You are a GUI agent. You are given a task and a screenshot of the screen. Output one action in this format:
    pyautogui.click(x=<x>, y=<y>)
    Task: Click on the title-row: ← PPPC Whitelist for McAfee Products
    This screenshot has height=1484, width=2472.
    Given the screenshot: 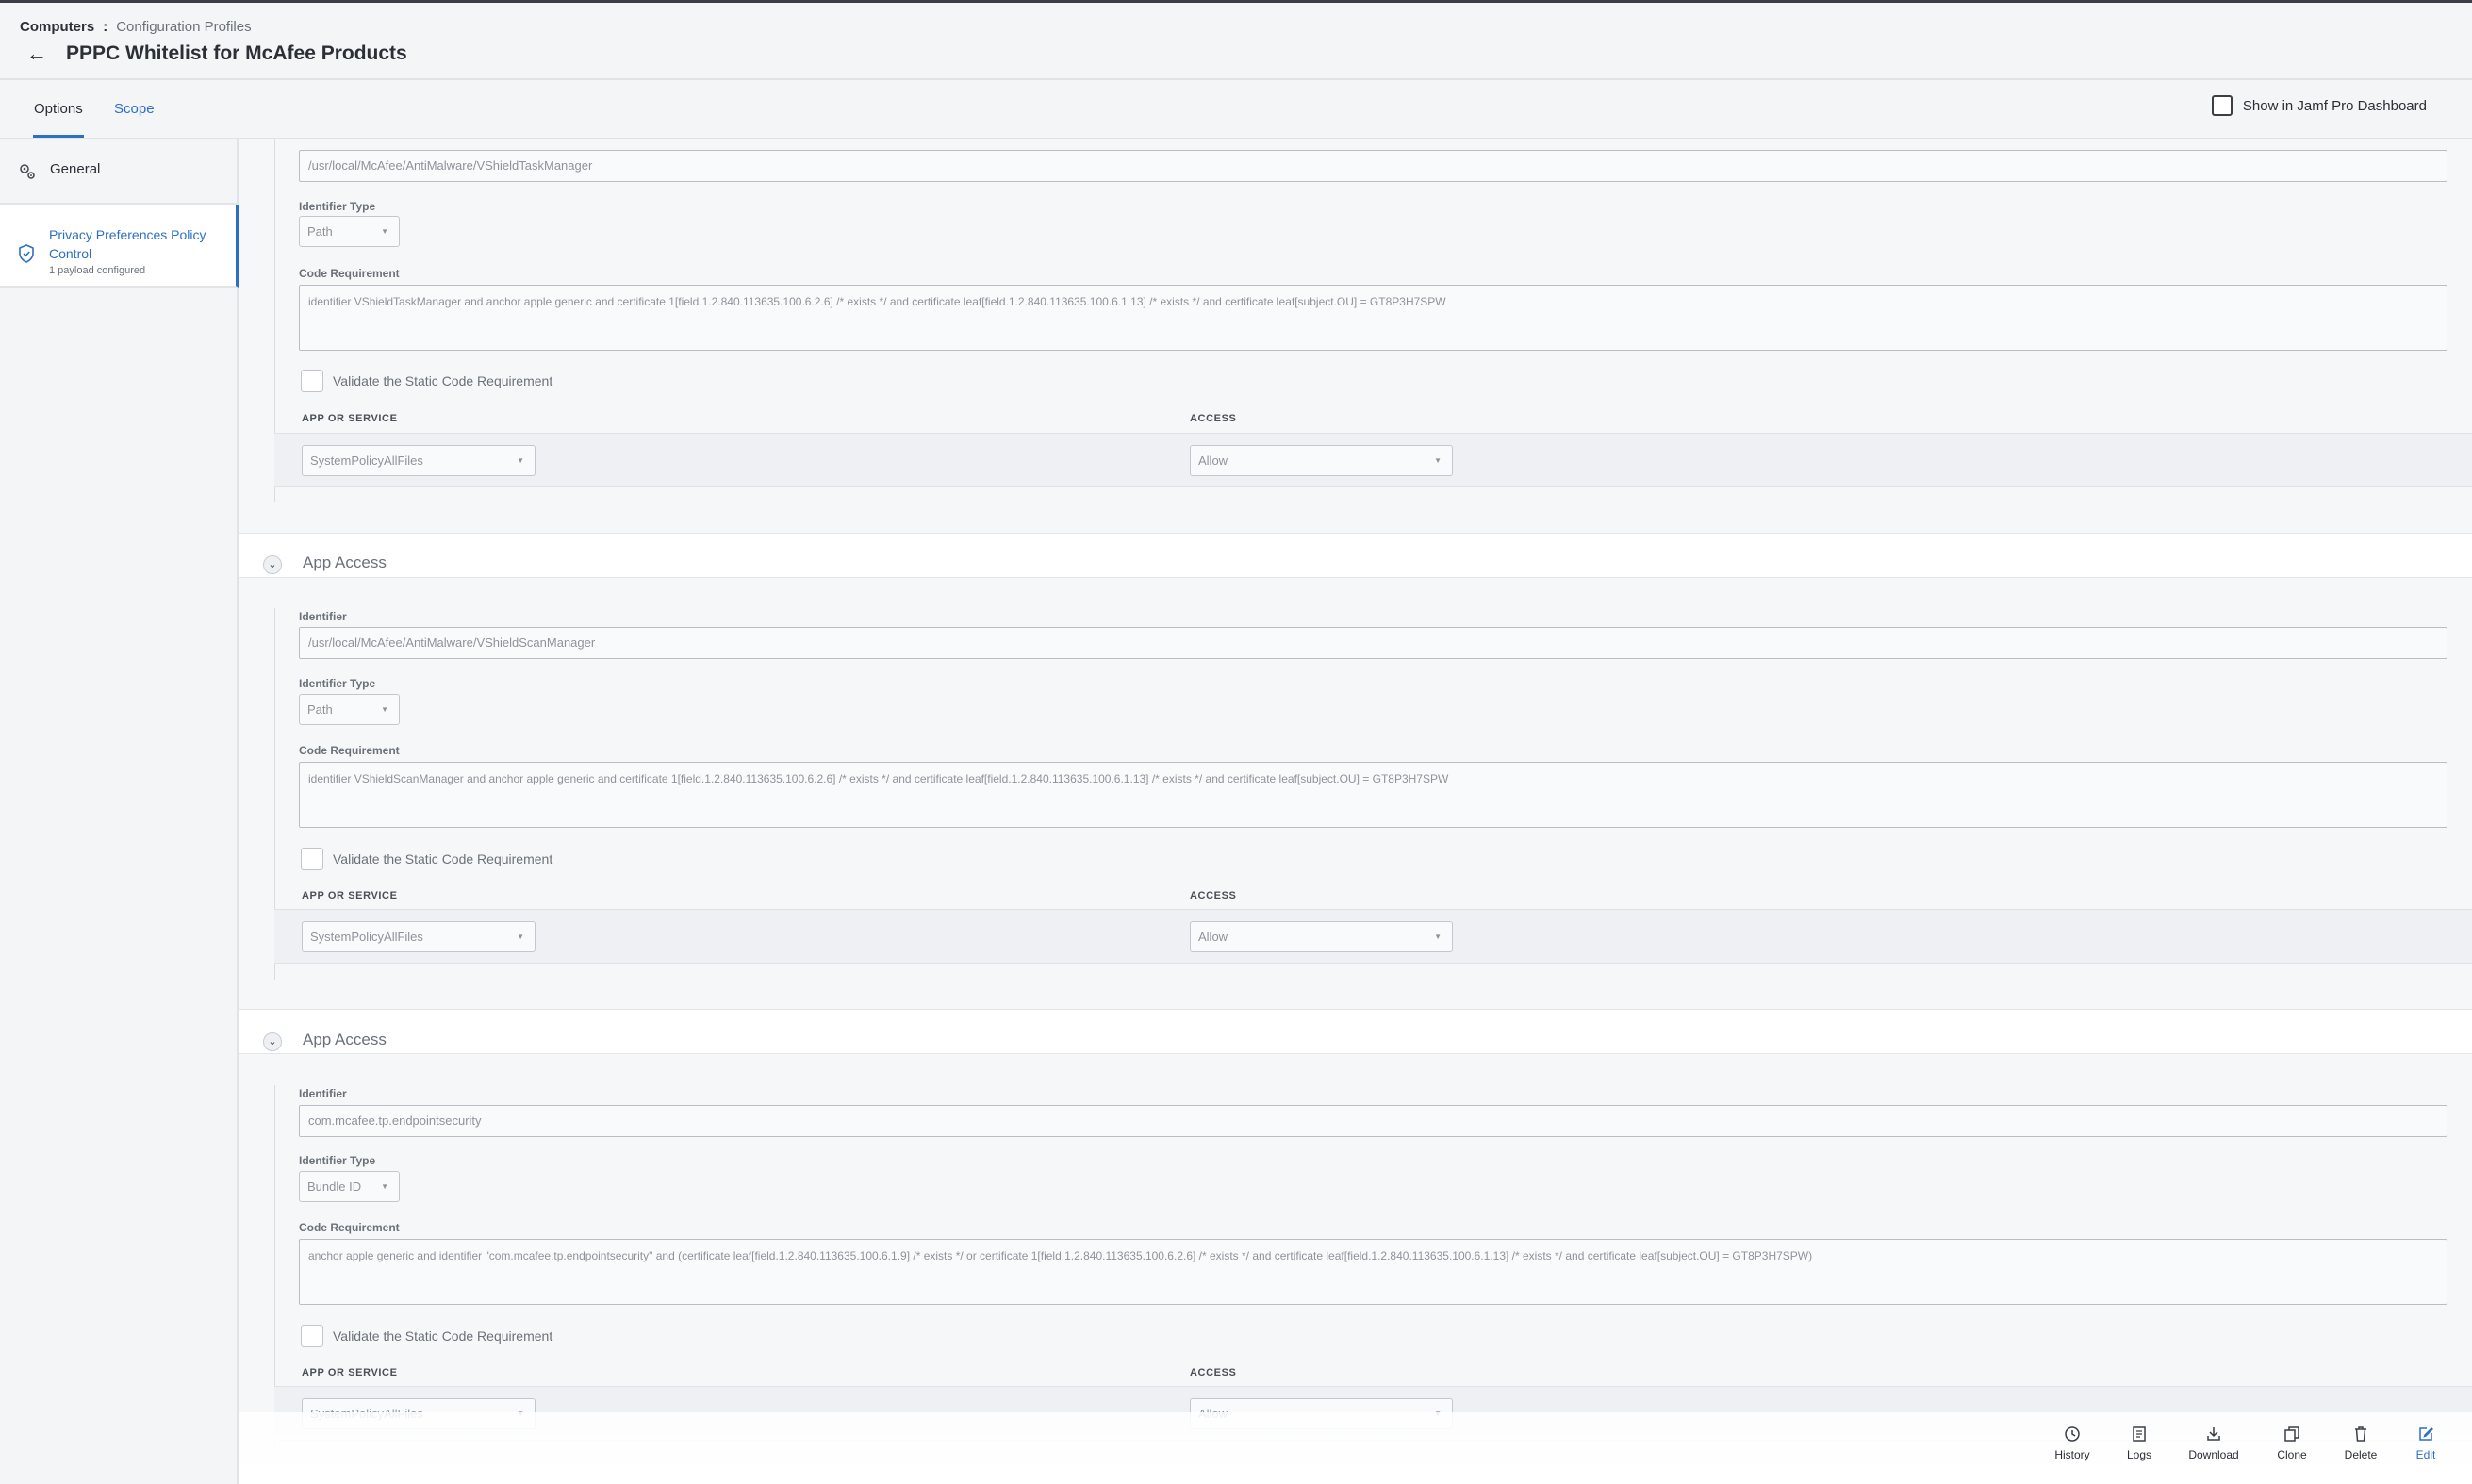 What is the action you would take?
    pyautogui.click(x=216, y=54)
    